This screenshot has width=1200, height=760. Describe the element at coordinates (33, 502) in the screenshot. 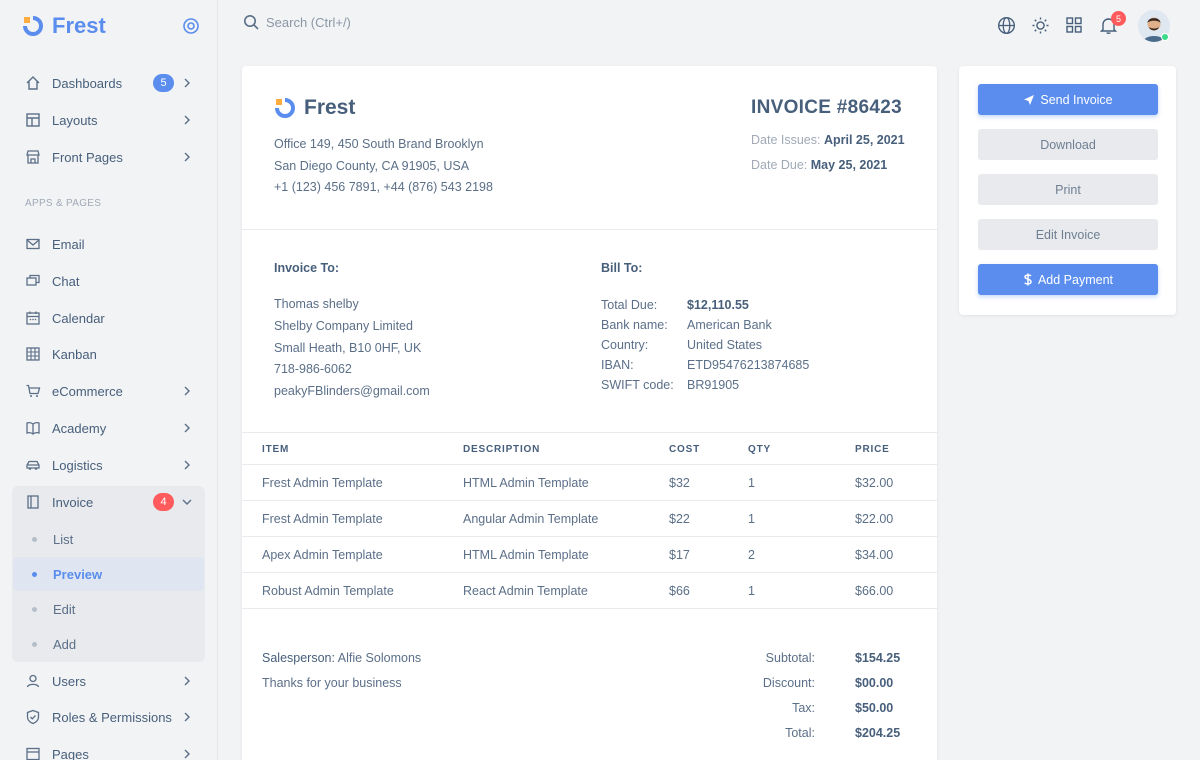

I see `file-text-icon` at that location.